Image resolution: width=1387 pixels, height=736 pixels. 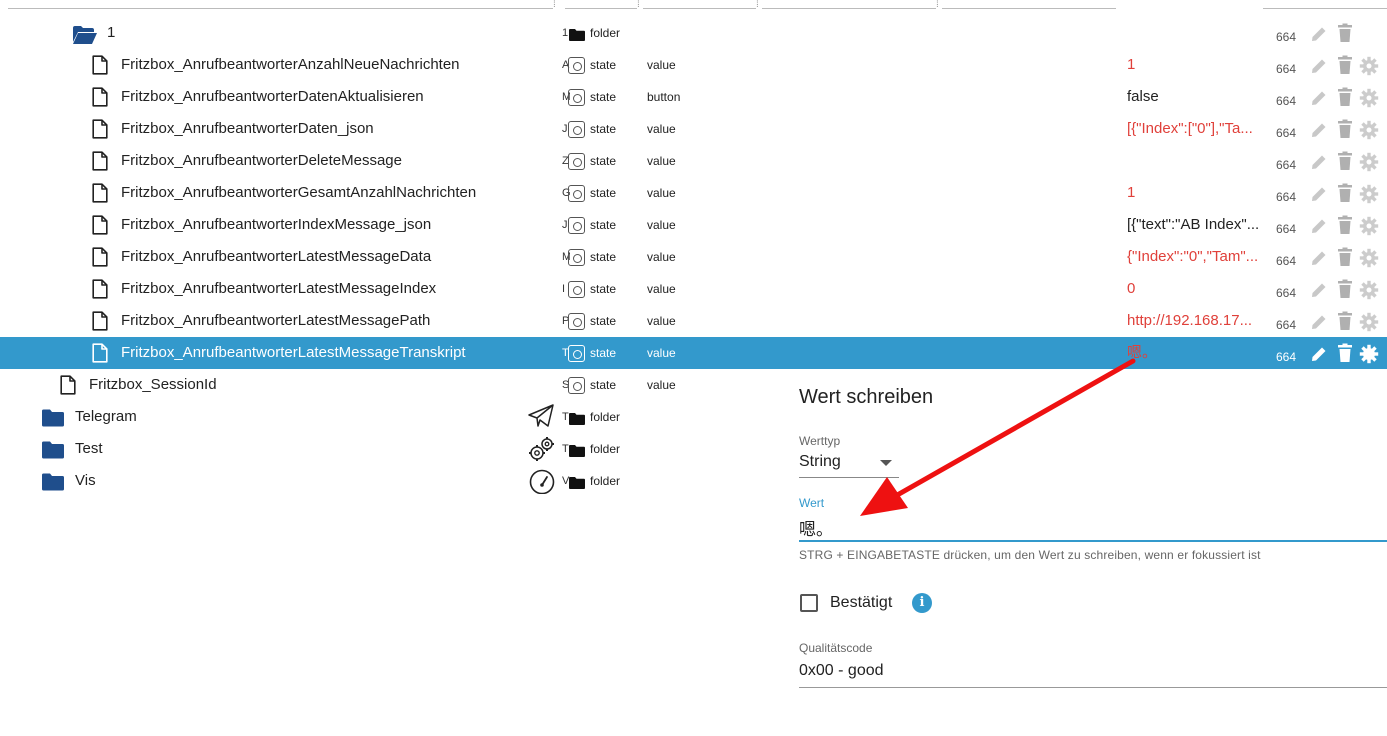 What do you see at coordinates (247, 129) in the screenshot?
I see `tree-row-name: Fritzbox_AnrufbeantworterDaten_json` at bounding box center [247, 129].